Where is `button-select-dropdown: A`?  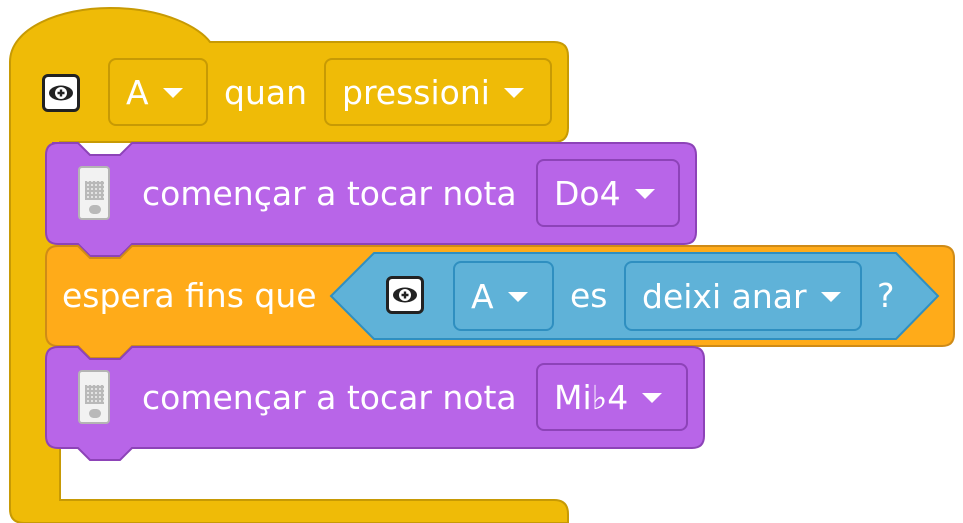 button-select-dropdown: A is located at coordinates (158, 92).